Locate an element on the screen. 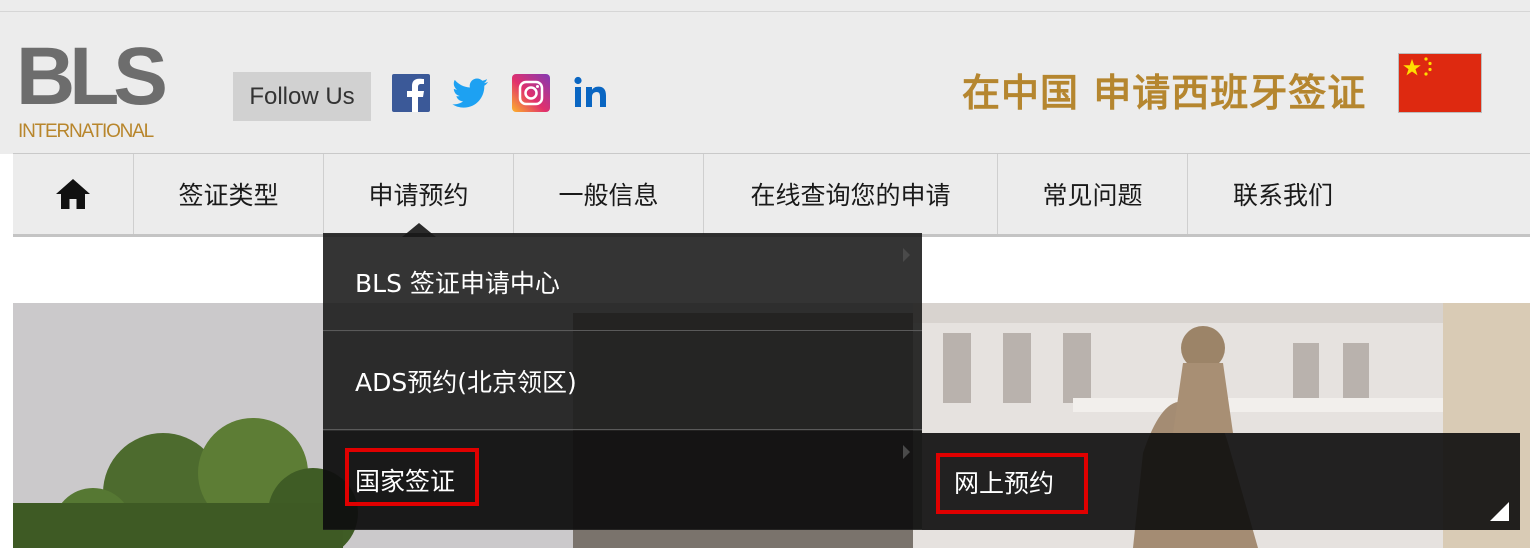 The height and width of the screenshot is (548, 1530). nav-item-track-application: 在线查询您的申请 is located at coordinates (851, 194).